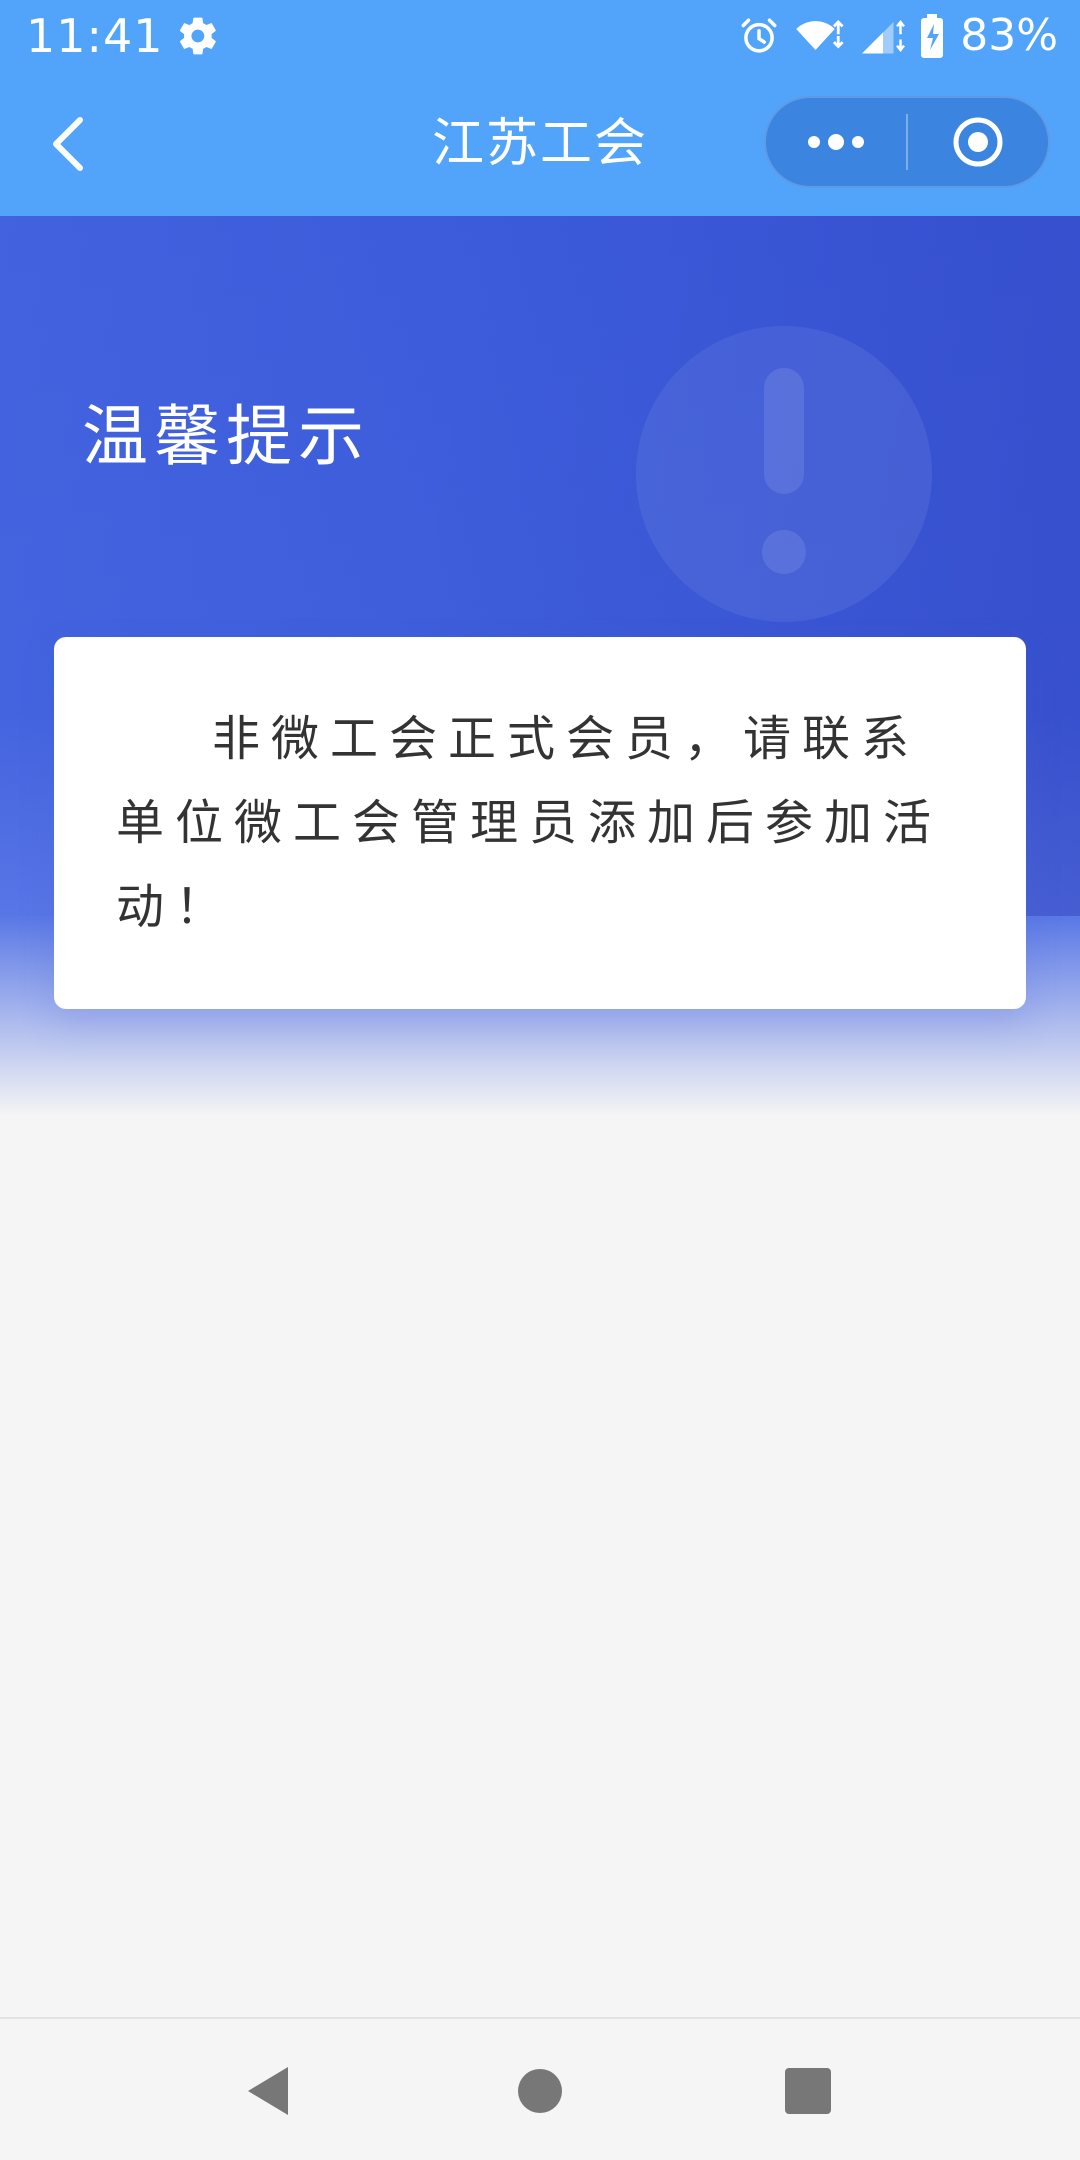 Image resolution: width=1080 pixels, height=2160 pixels. Describe the element at coordinates (529, 823) in the screenshot. I see `message-text: 非微工会正式会员，请联系单位微工会管理员添加后参加活动！` at that location.